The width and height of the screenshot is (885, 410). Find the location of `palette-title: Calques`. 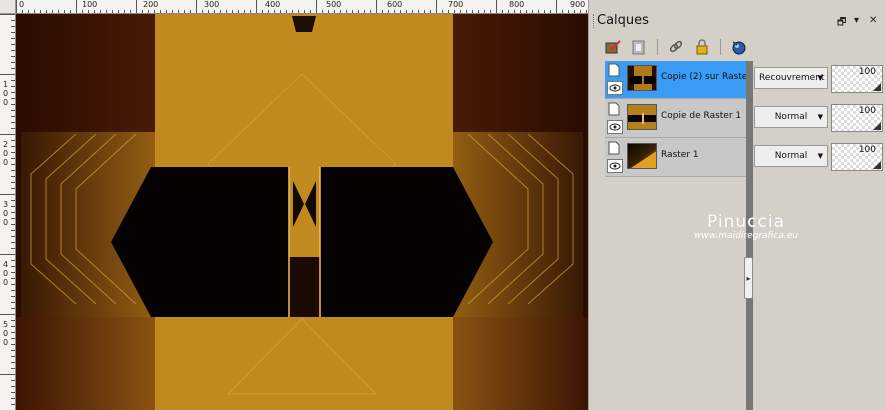

palette-title: Calques is located at coordinates (623, 20).